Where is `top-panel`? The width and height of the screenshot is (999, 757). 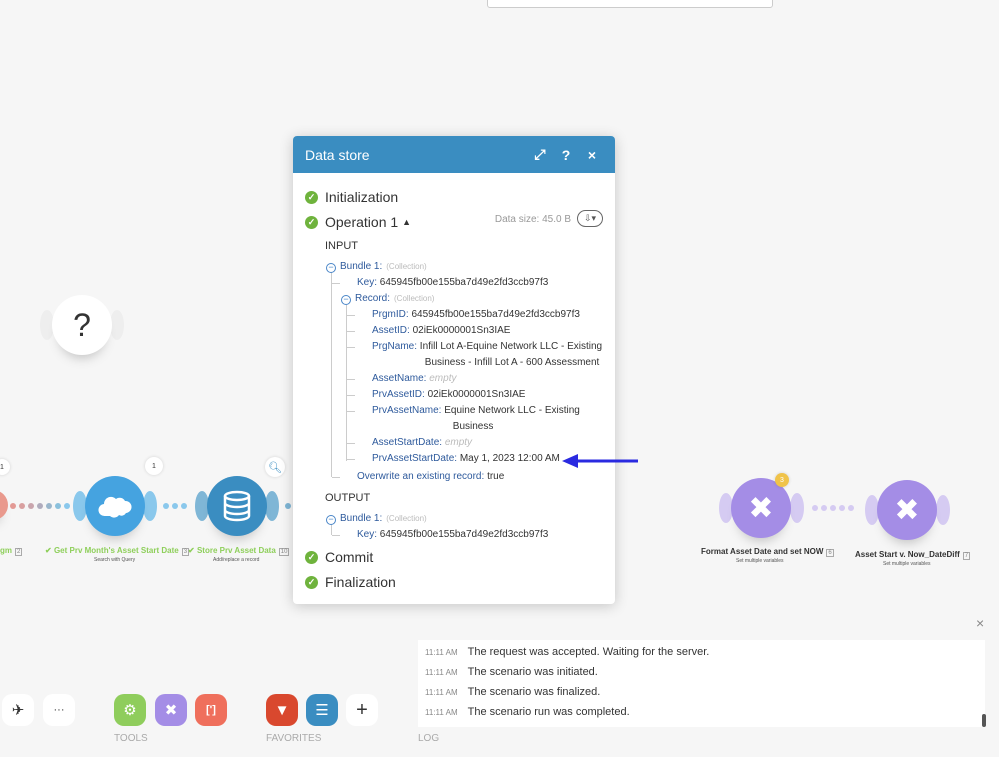 top-panel is located at coordinates (630, 4).